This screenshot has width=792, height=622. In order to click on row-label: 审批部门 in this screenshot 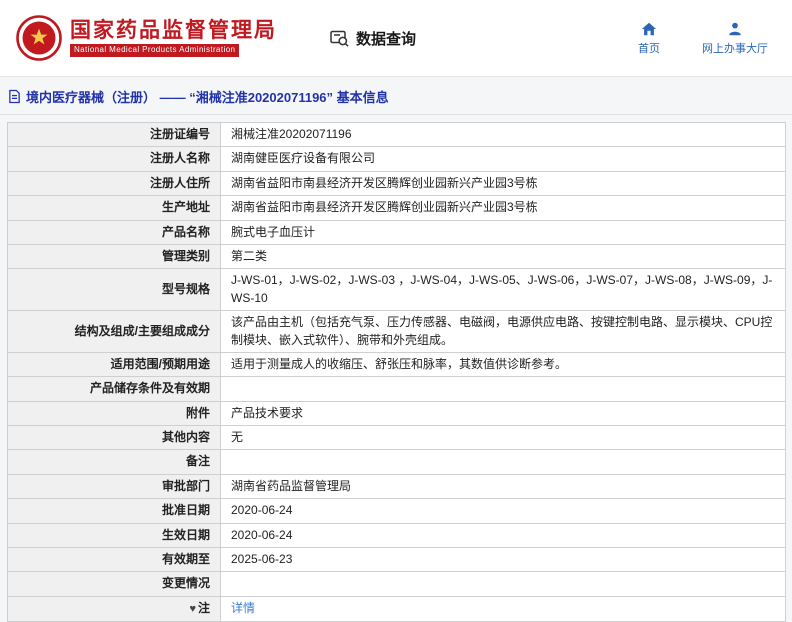, I will do `click(114, 486)`.